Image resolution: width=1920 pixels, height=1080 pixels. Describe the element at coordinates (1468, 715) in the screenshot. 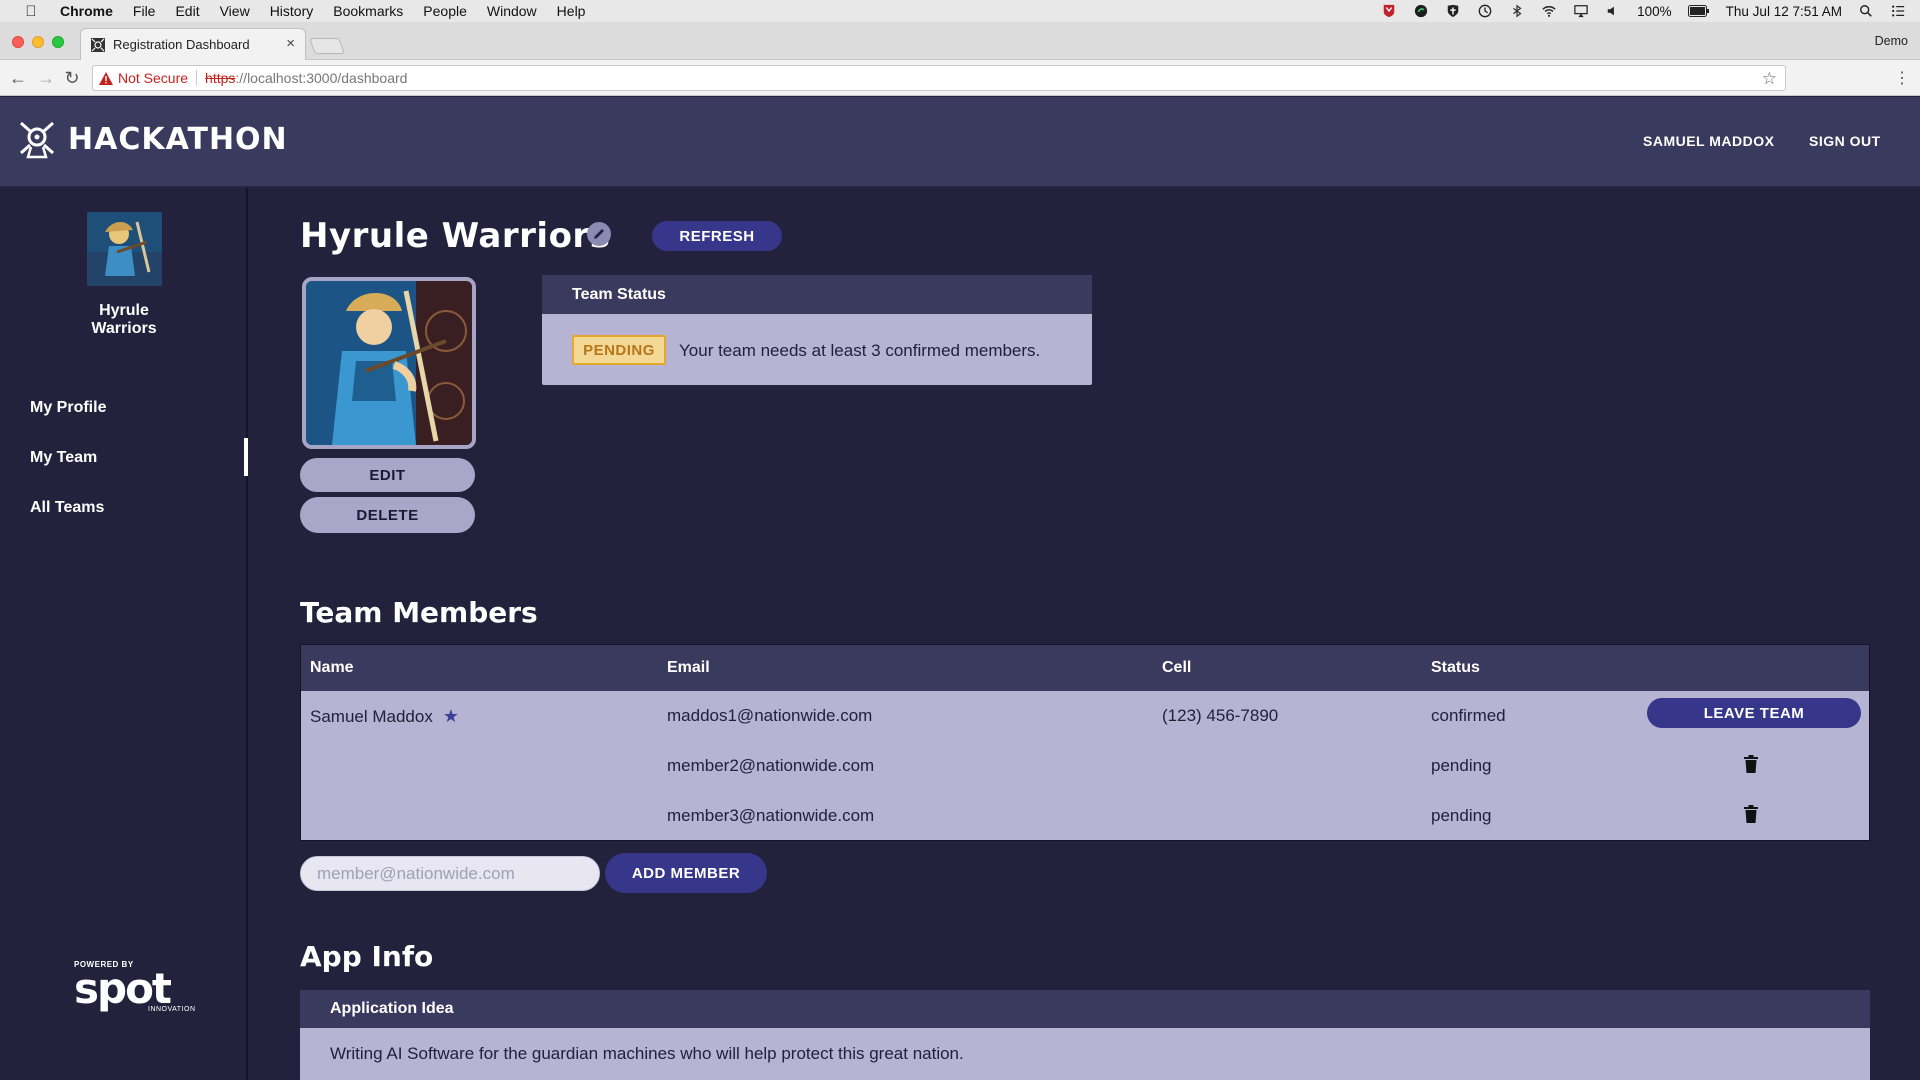

I see `member-status: confirmed` at that location.